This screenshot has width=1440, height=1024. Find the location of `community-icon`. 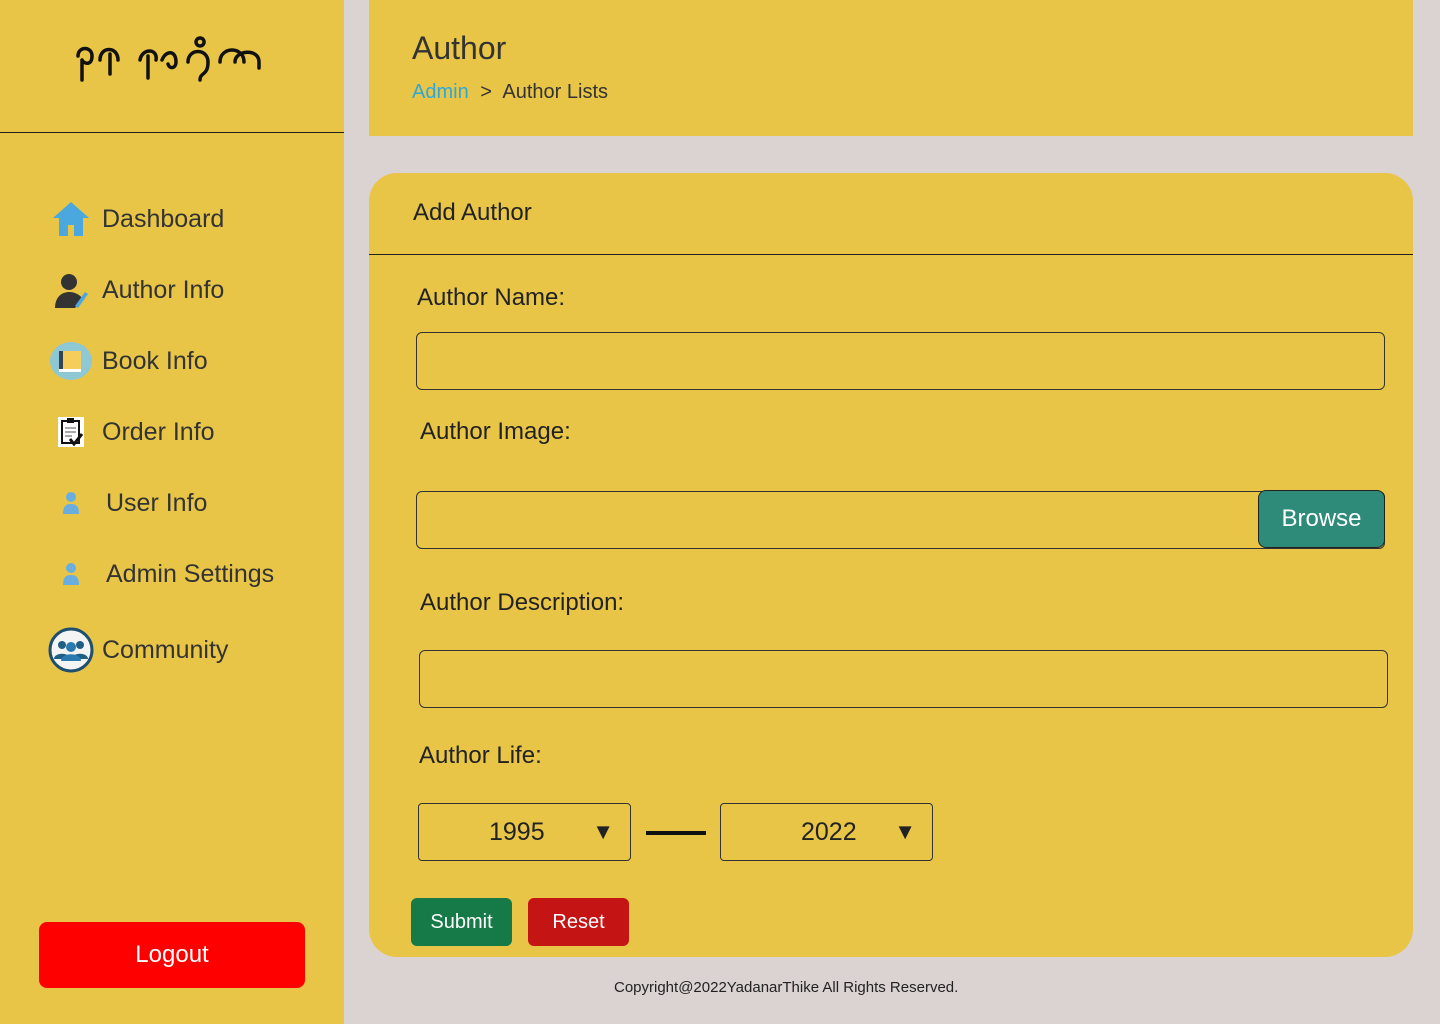

community-icon is located at coordinates (71, 650).